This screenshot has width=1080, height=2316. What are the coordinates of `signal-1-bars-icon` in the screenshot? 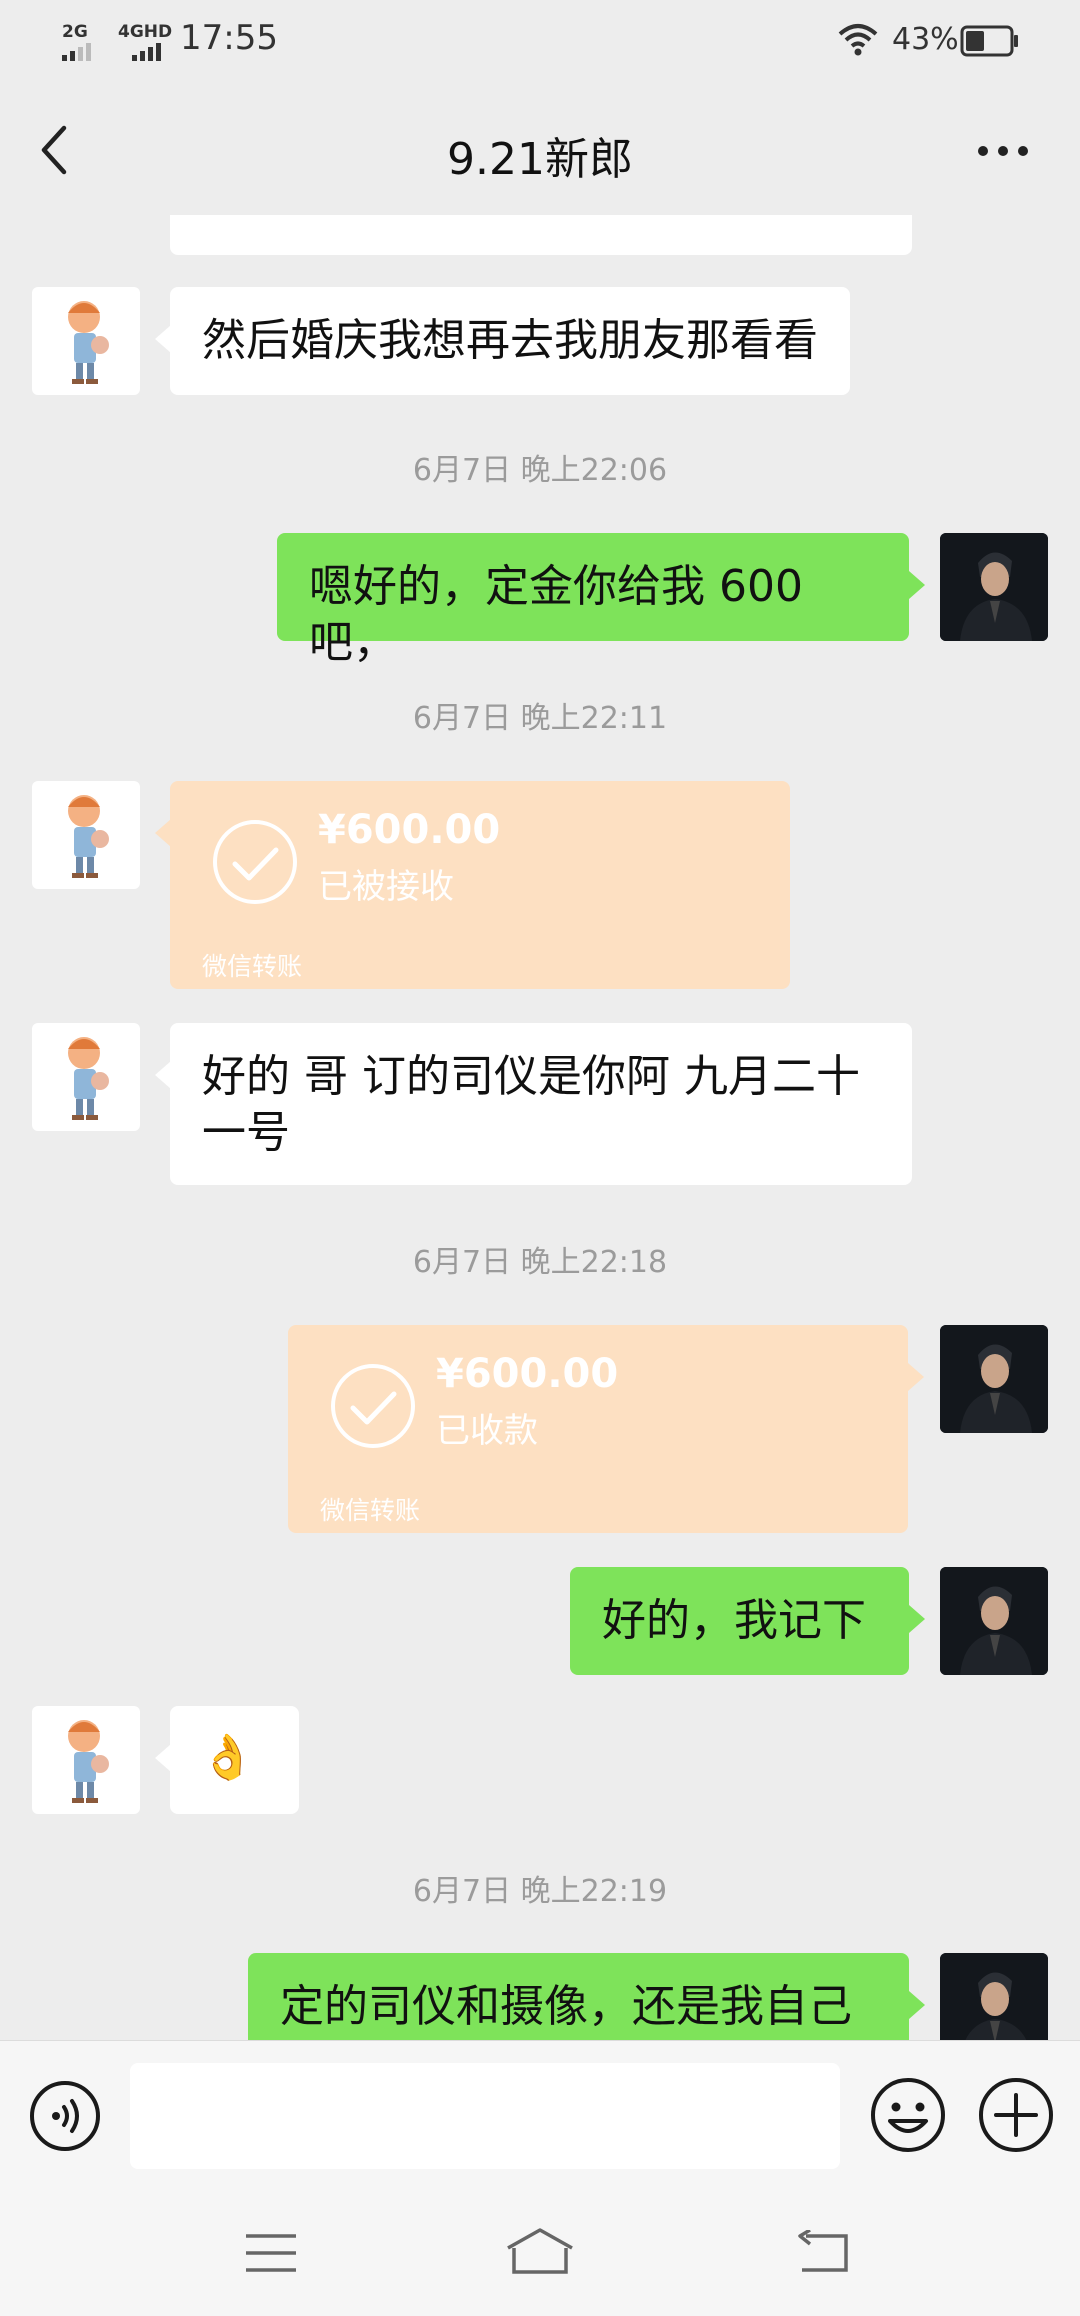 It's located at (76, 52).